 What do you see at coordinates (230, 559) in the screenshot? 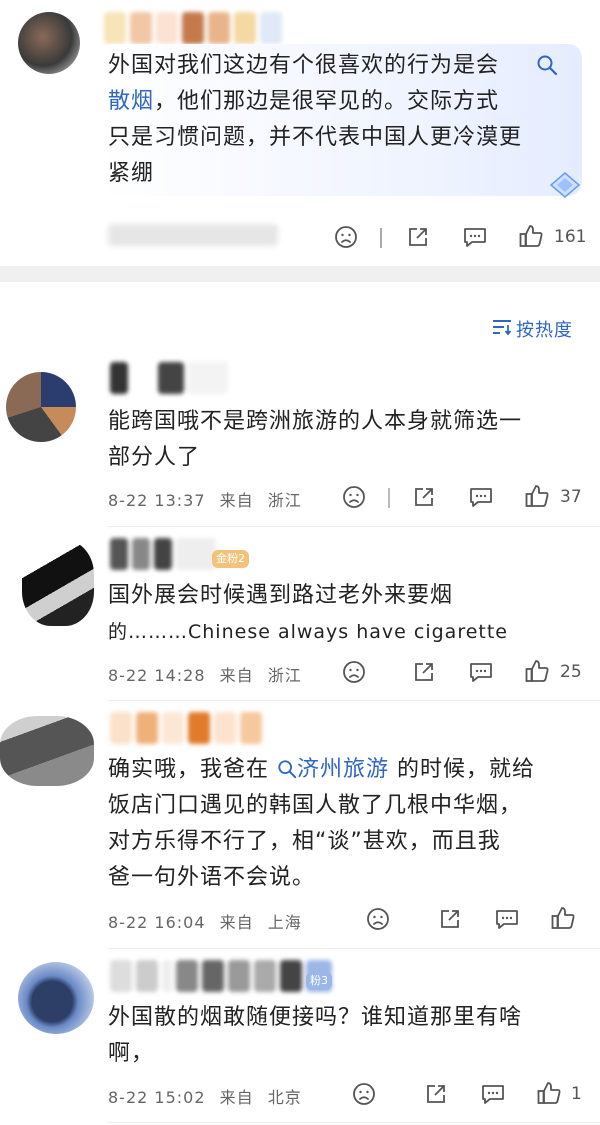
I see `fan-badge: 金粉2` at bounding box center [230, 559].